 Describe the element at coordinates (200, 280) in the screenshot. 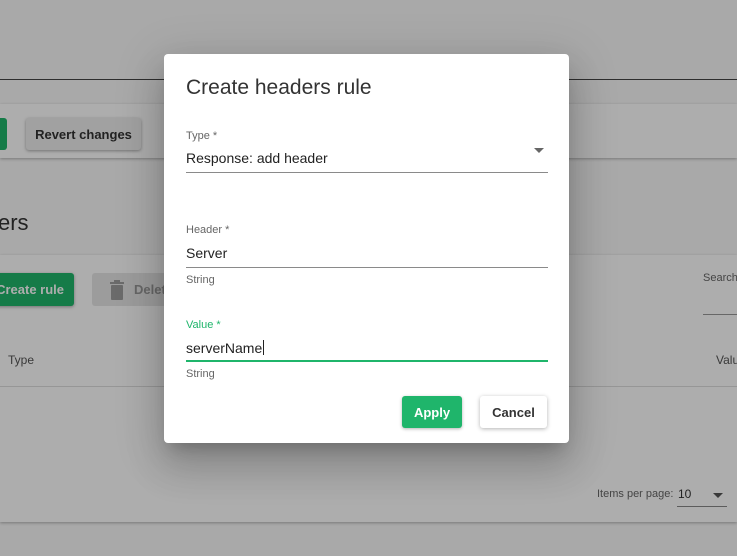

I see `header-hint: String` at that location.